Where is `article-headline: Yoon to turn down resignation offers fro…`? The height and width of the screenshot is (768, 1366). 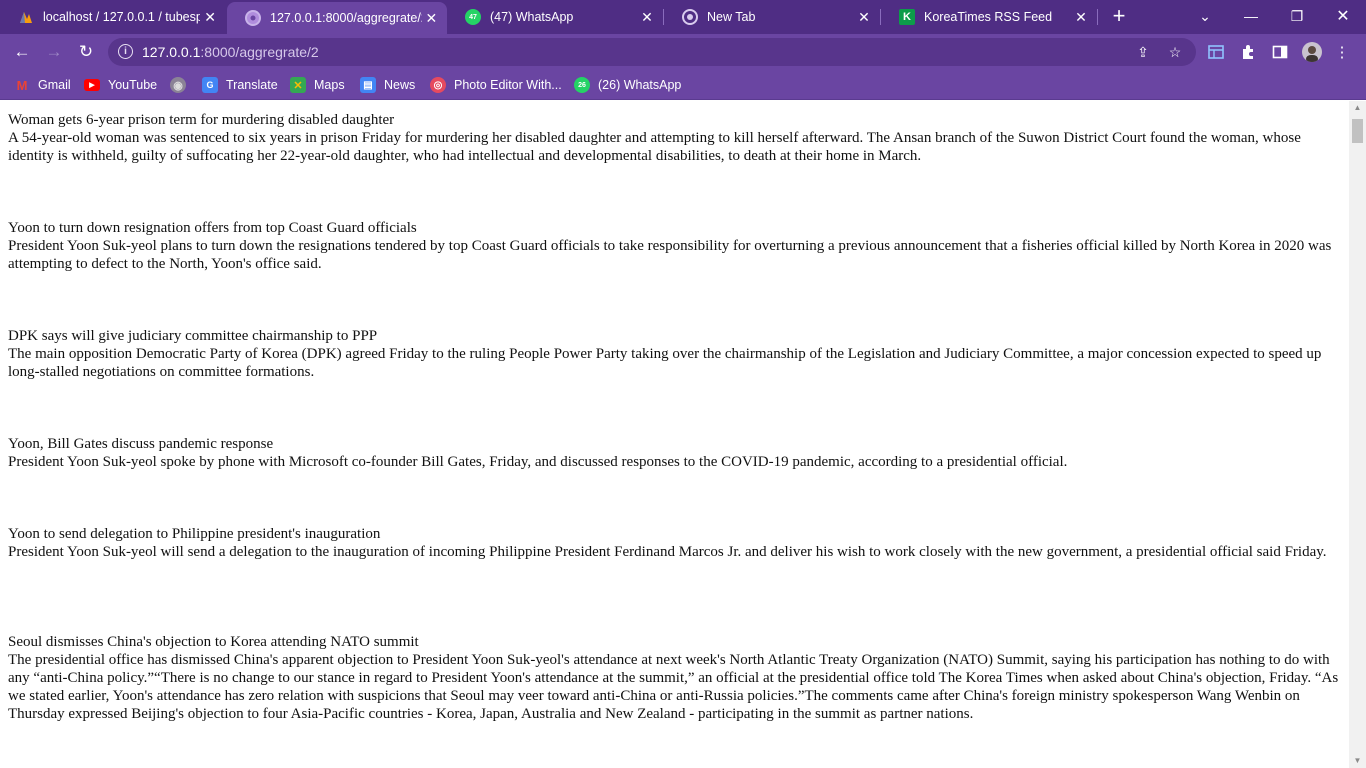
article-headline: Yoon to turn down resignation offers fro… is located at coordinates (212, 228).